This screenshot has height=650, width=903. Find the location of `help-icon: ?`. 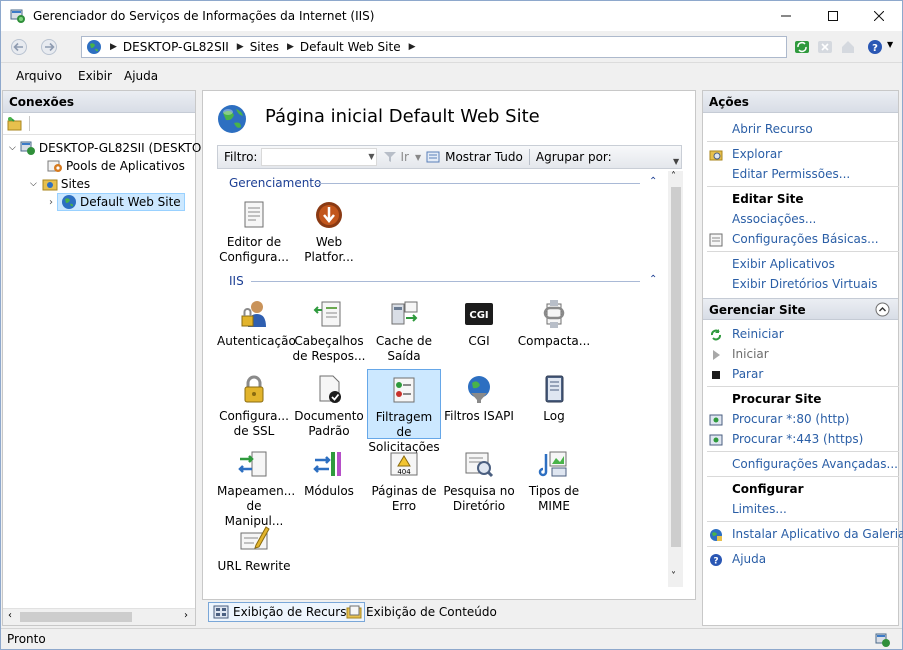

help-icon: ? is located at coordinates (875, 47).